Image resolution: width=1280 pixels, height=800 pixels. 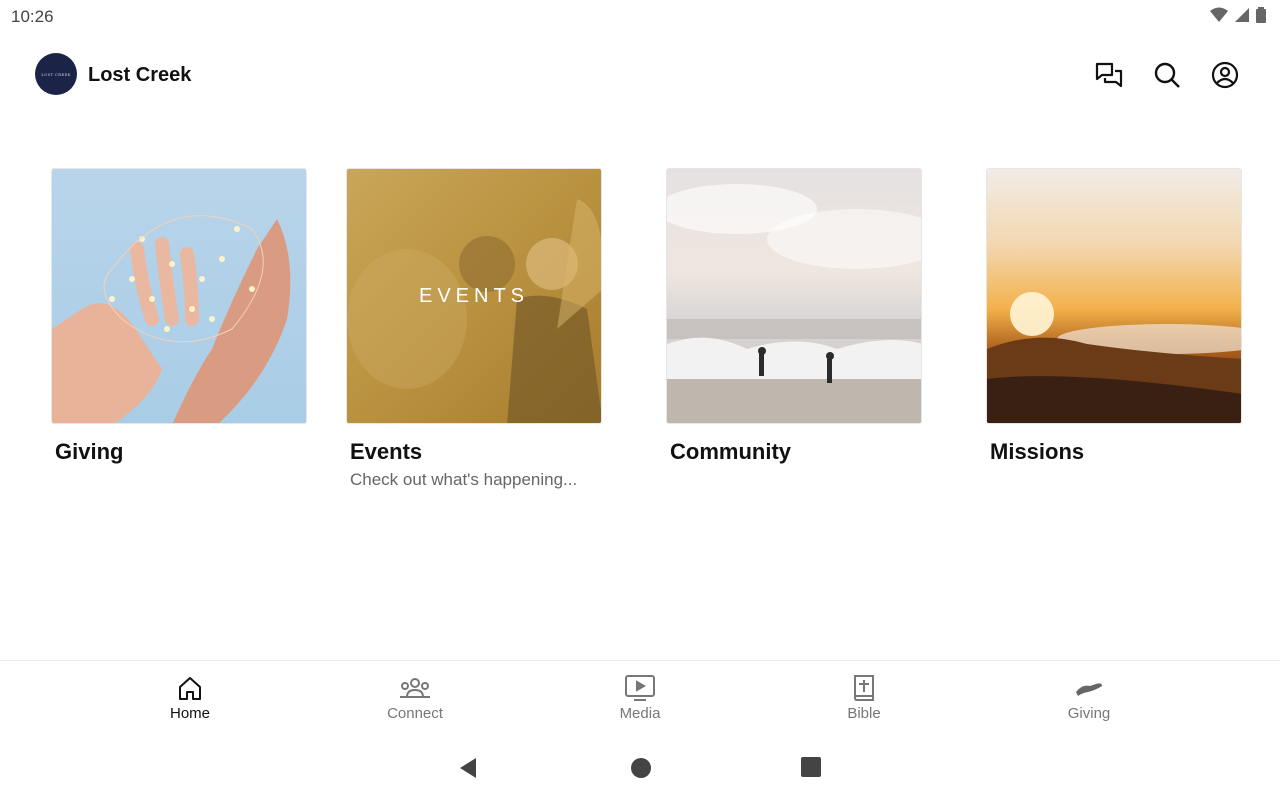 I want to click on app-title: Lost Creek, so click(x=140, y=75).